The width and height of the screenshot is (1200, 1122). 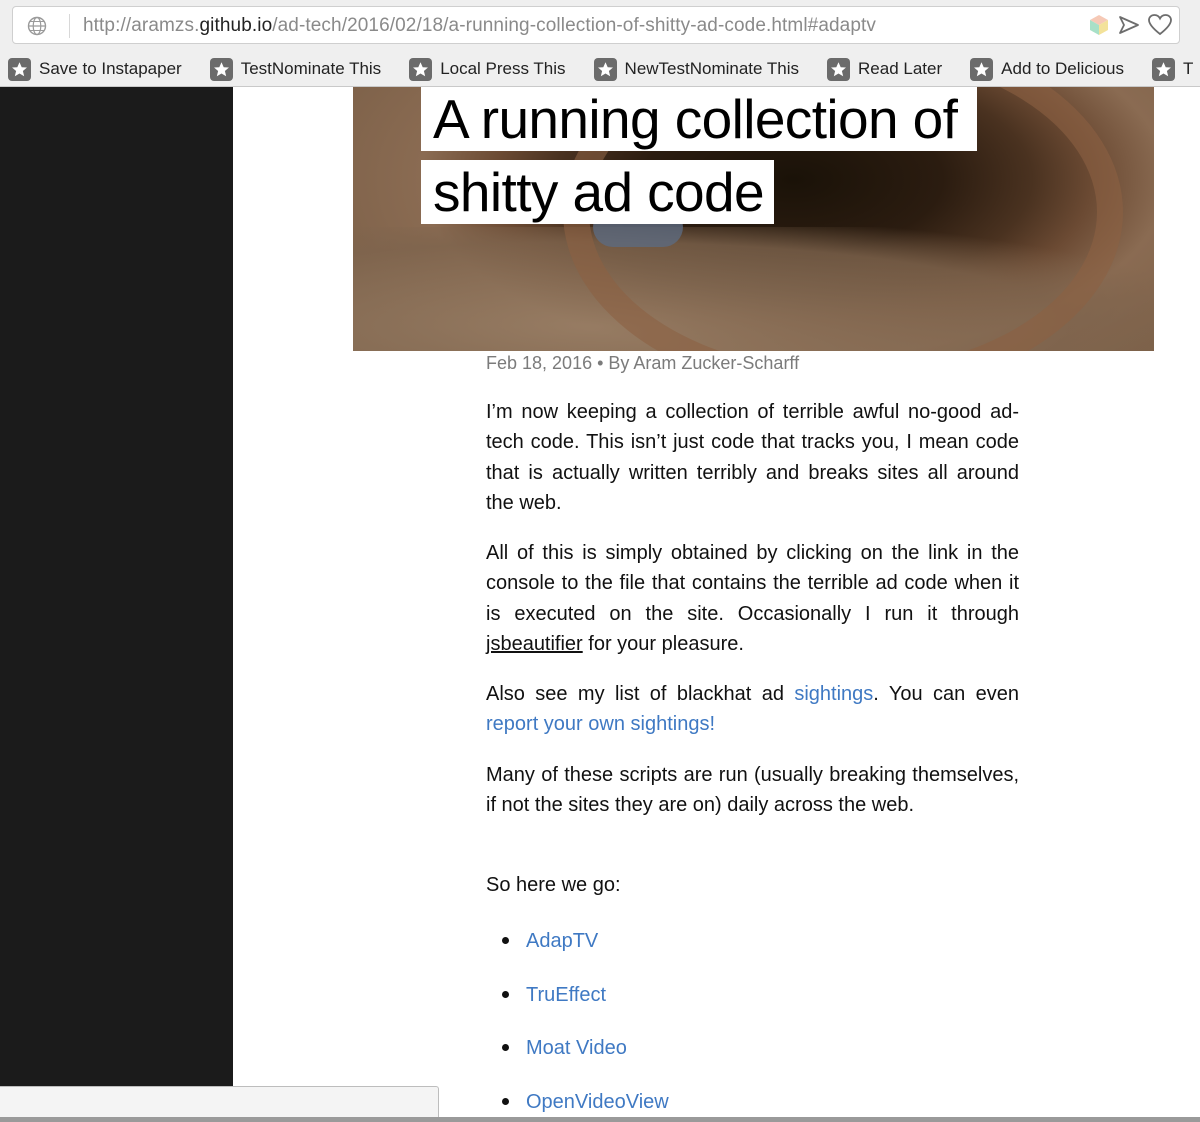 I want to click on address-bar-actions, so click(x=1130, y=25).